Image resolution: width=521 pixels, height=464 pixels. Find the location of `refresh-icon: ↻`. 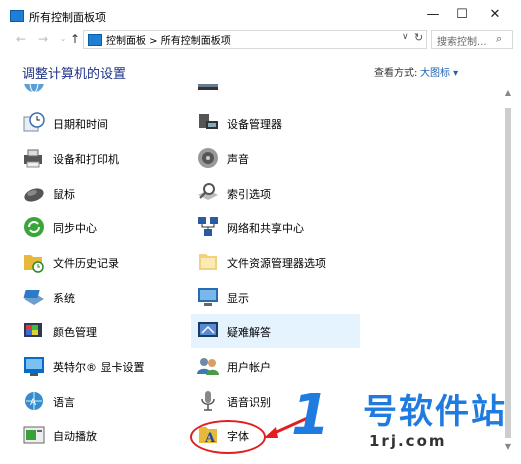

refresh-icon: ↻ is located at coordinates (418, 37).